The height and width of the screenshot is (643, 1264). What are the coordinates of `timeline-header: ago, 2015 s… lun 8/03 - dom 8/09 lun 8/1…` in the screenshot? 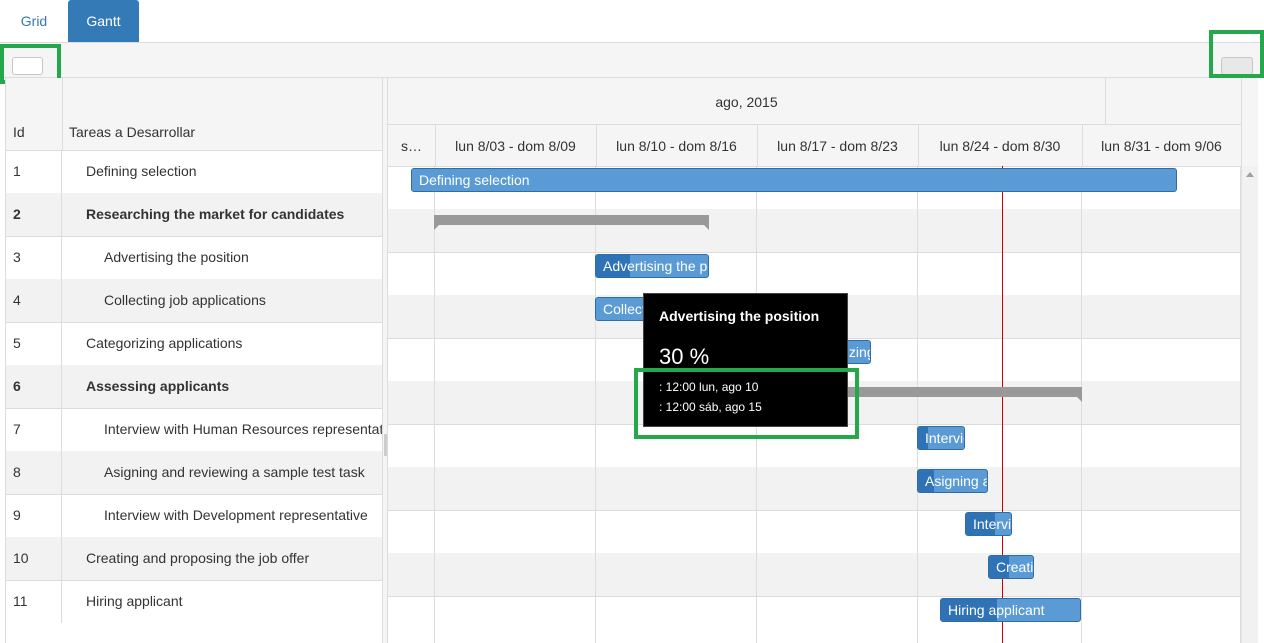 It's located at (814, 122).